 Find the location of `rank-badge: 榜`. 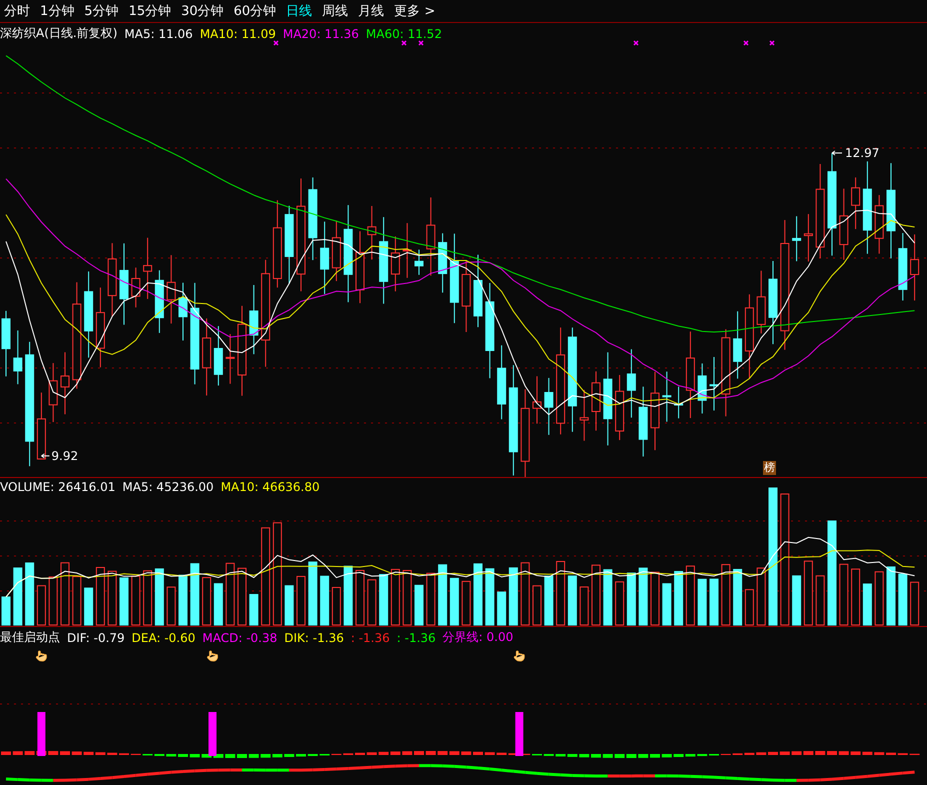

rank-badge: 榜 is located at coordinates (769, 468).